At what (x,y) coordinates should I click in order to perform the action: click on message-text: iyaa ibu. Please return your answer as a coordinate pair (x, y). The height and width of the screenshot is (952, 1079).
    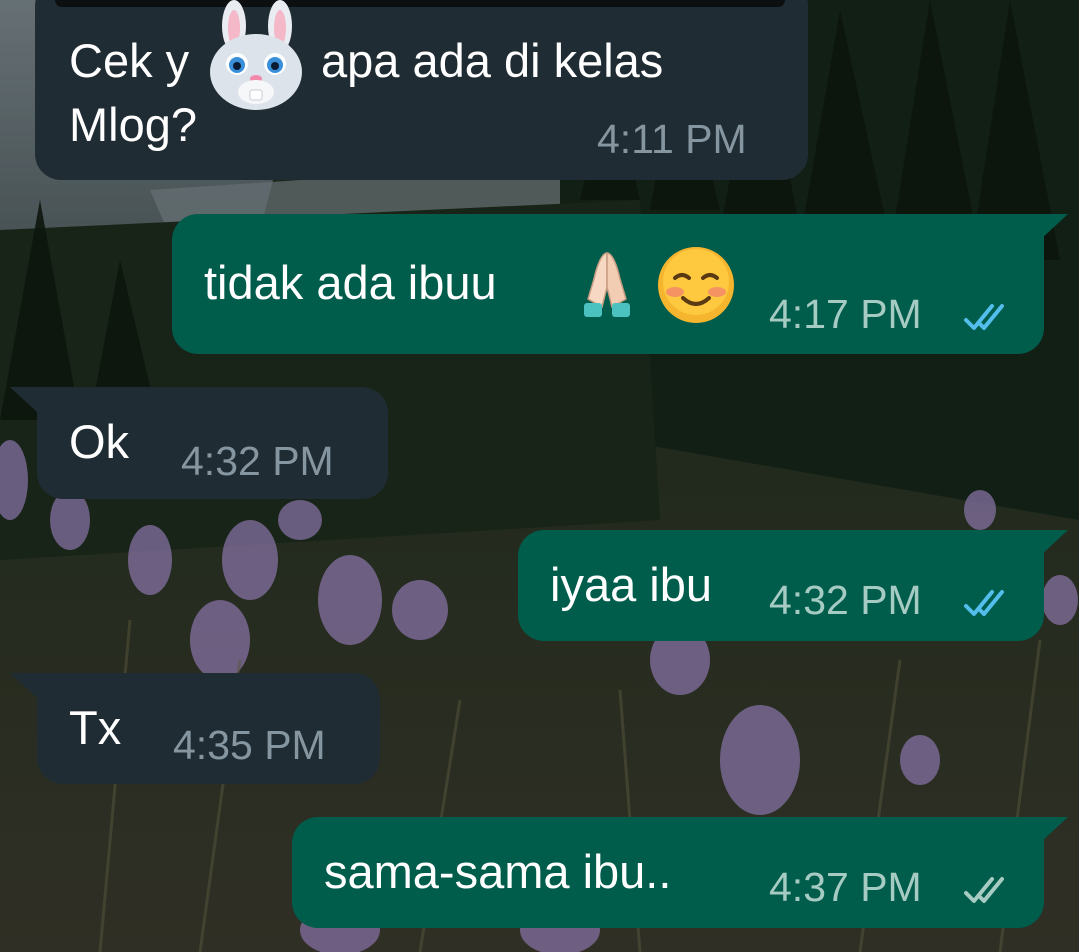
    Looking at the image, I should click on (631, 584).